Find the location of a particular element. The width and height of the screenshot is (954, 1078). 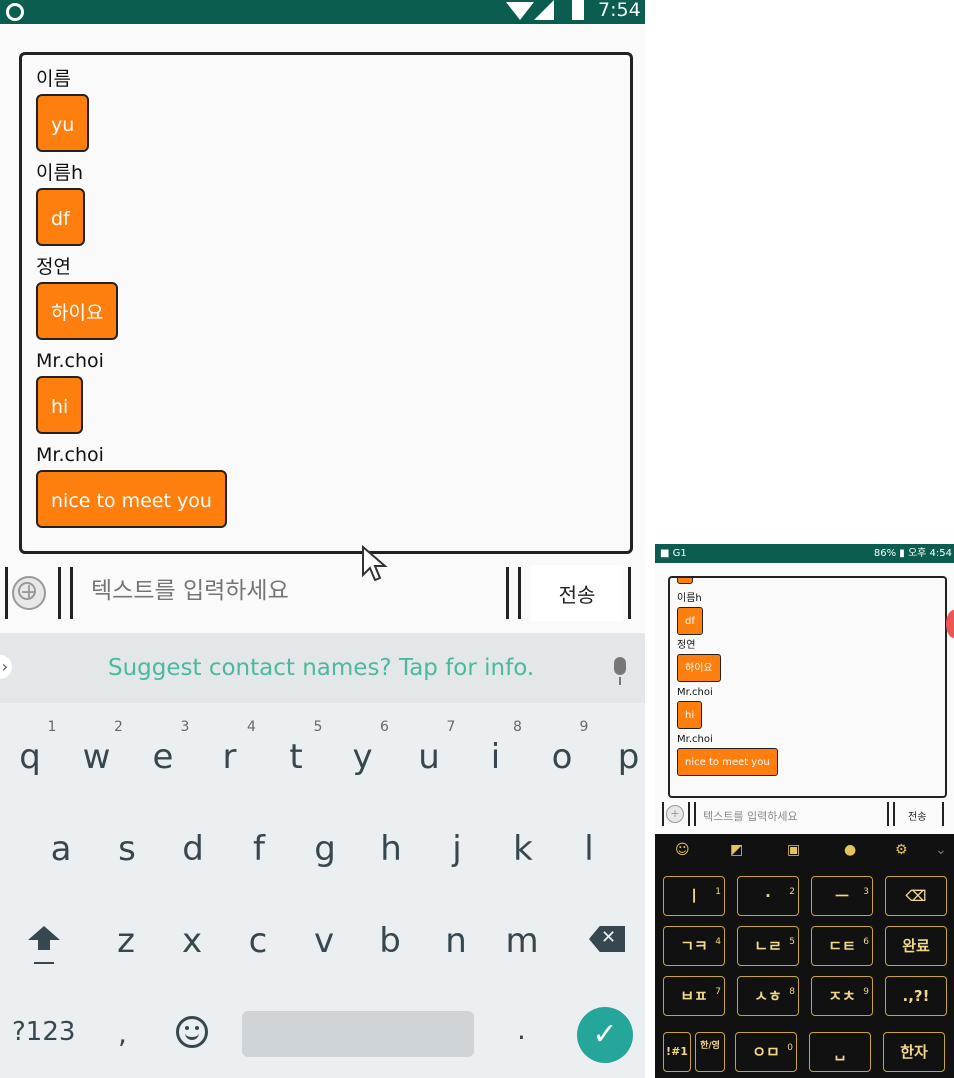

ime-key-label: ㄴㄹ is located at coordinates (768, 946).